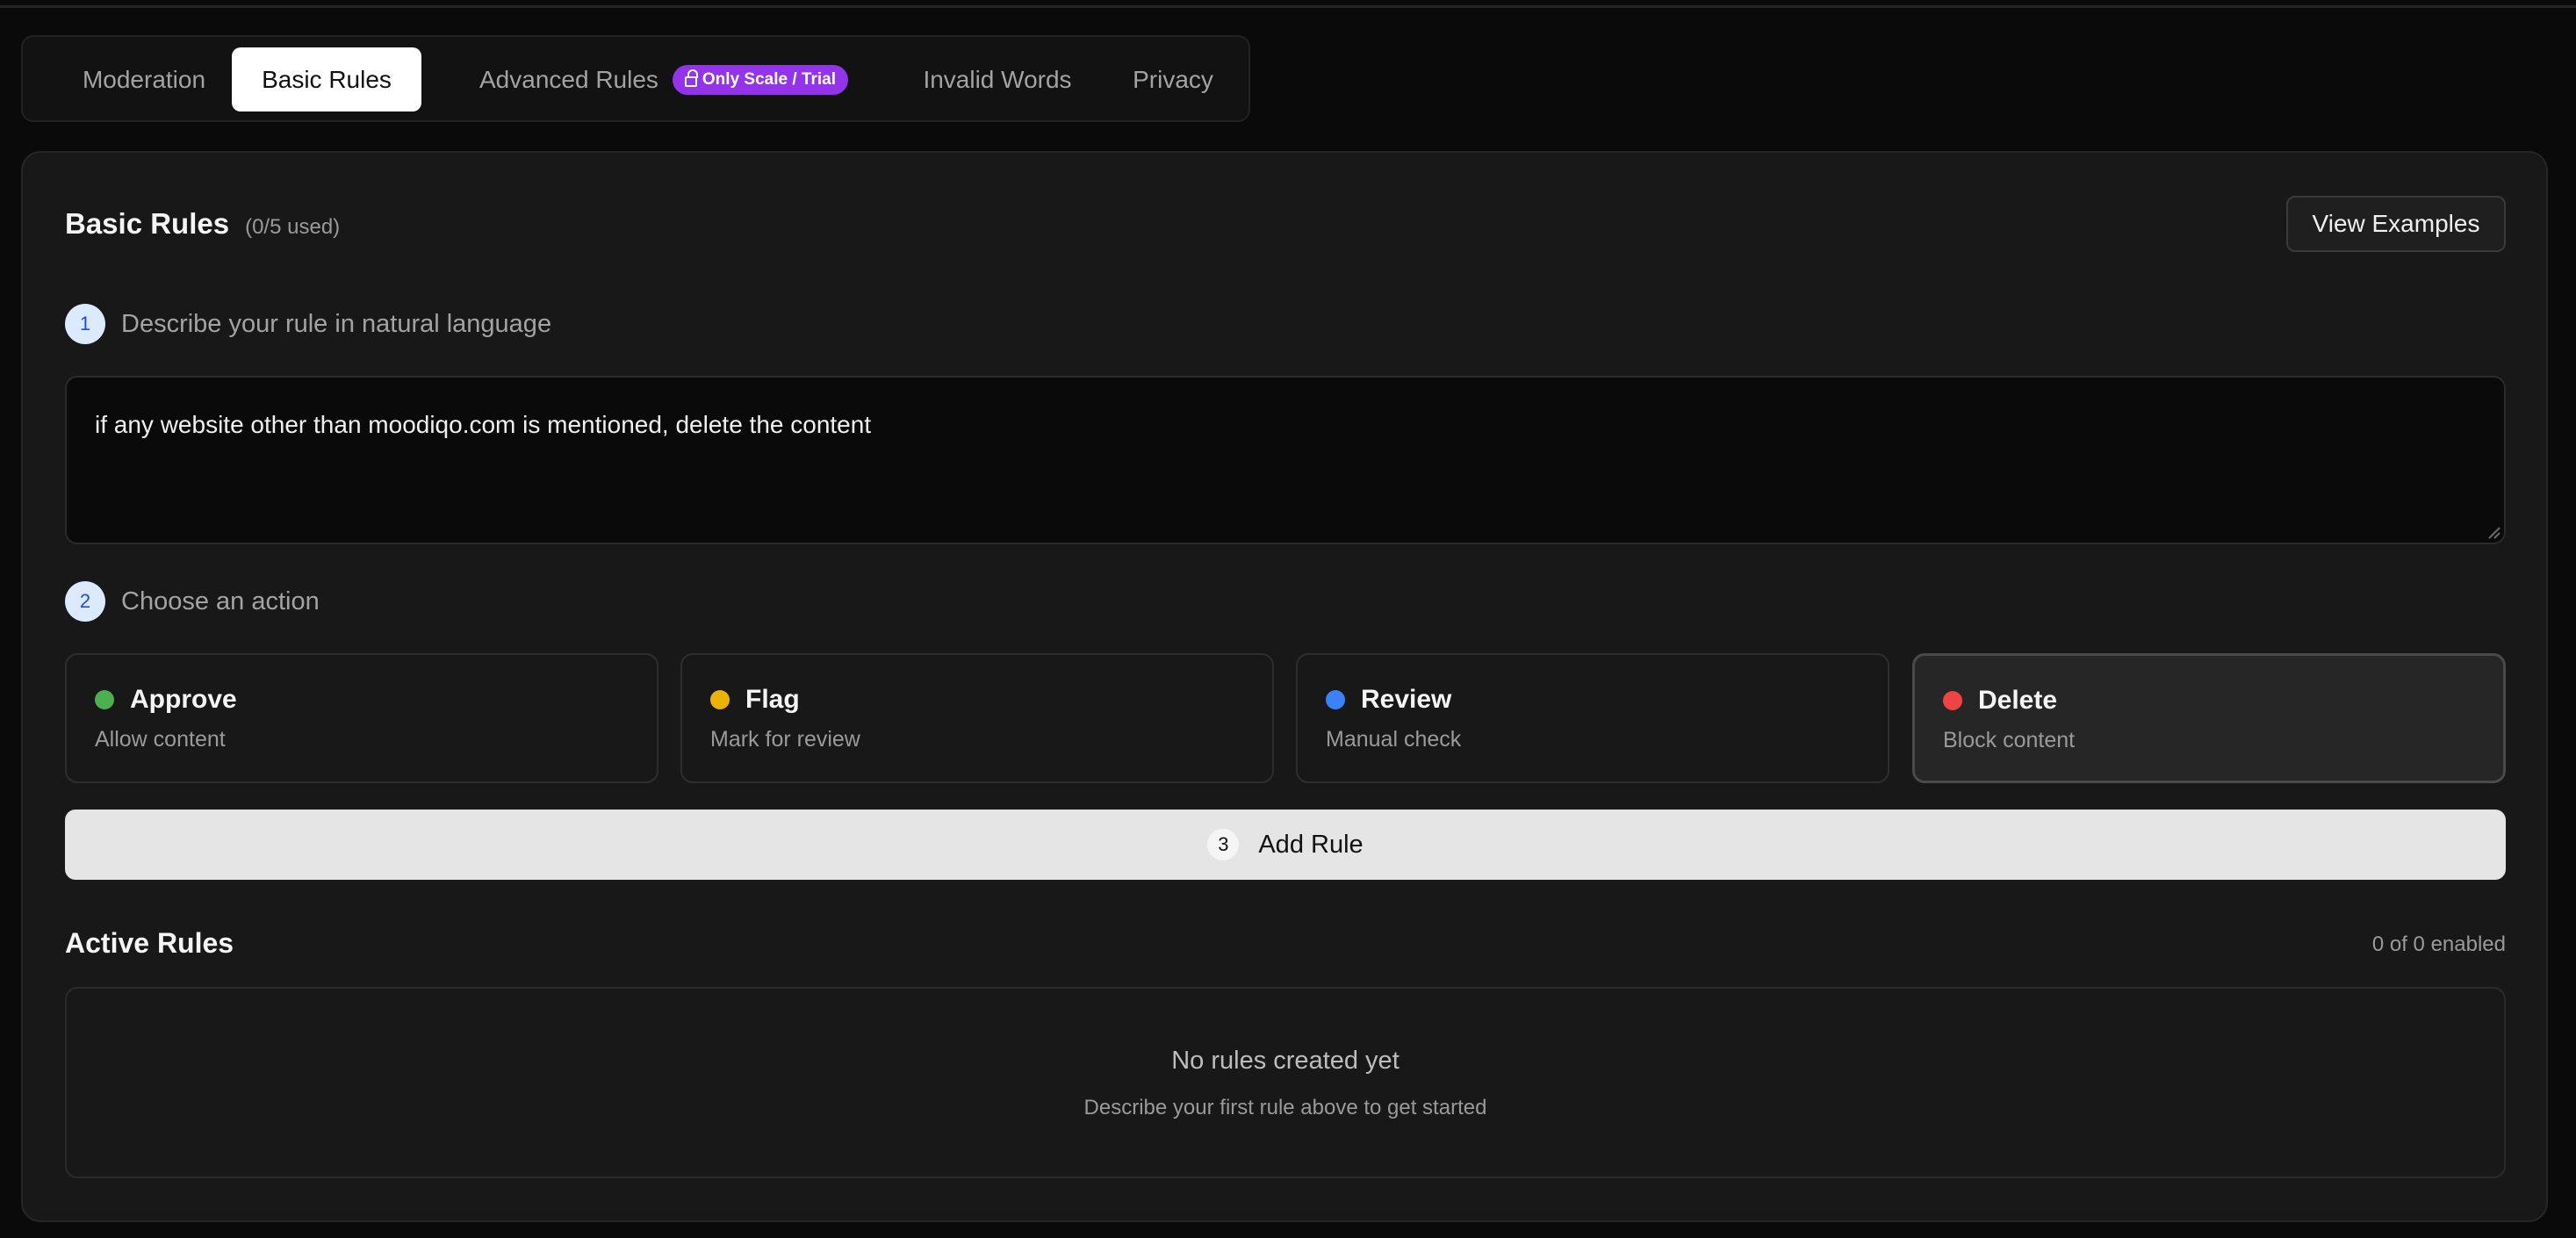  What do you see at coordinates (1223, 844) in the screenshot?
I see `step-3-number: 3` at bounding box center [1223, 844].